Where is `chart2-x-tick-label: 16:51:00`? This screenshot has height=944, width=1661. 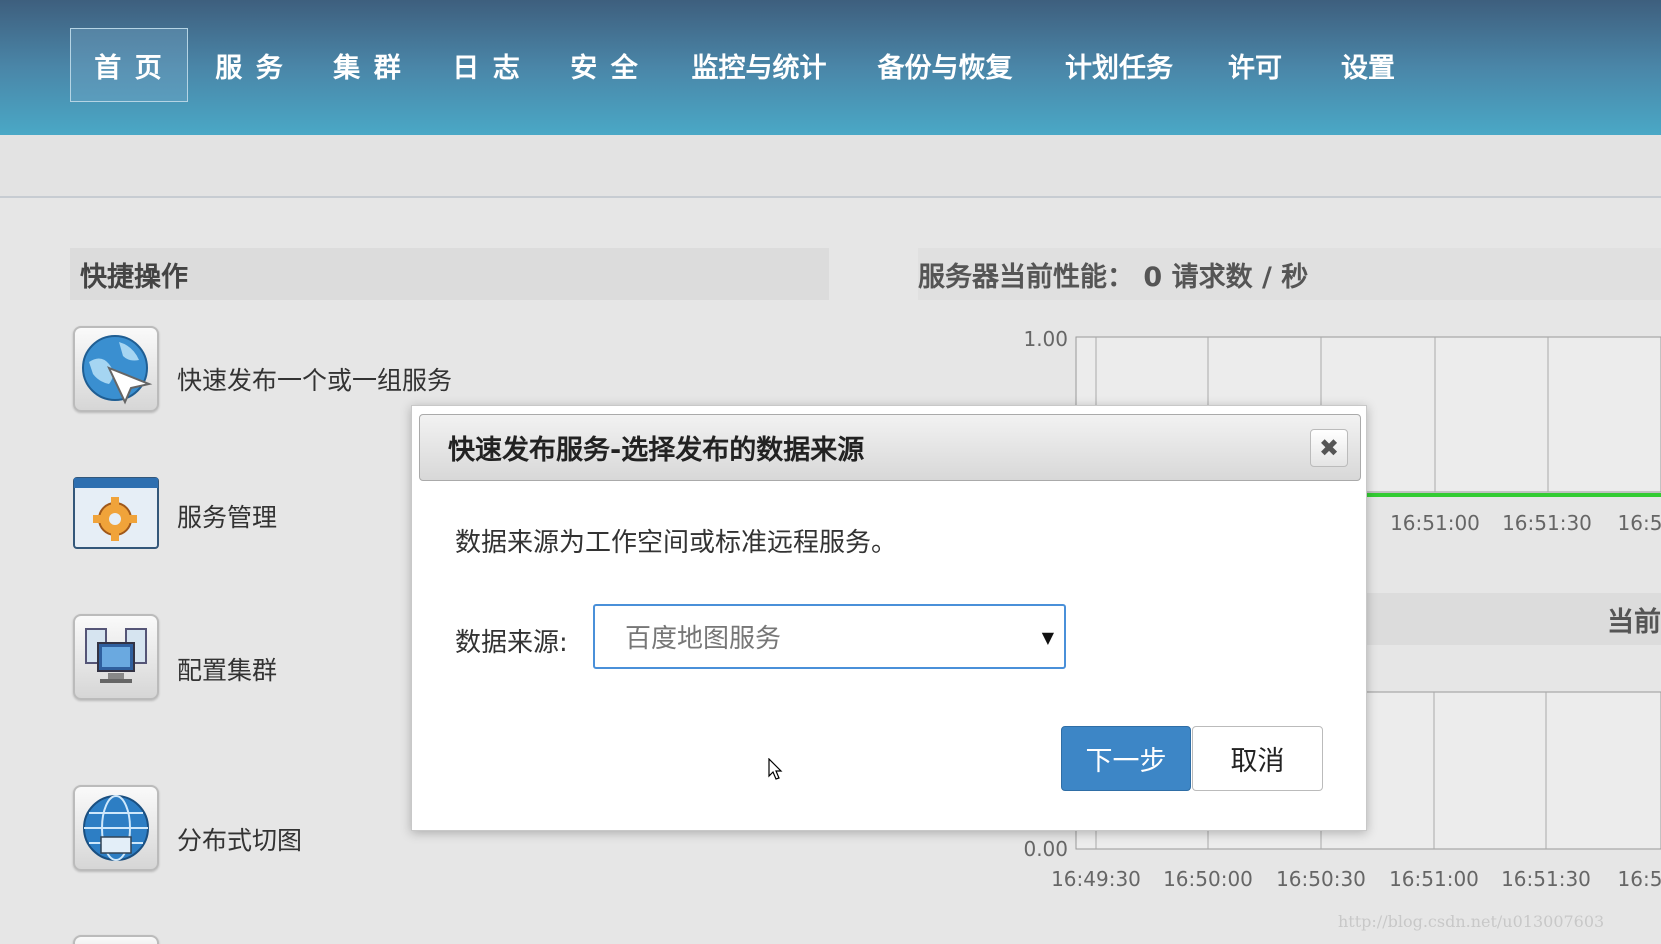 chart2-x-tick-label: 16:51:00 is located at coordinates (1434, 879).